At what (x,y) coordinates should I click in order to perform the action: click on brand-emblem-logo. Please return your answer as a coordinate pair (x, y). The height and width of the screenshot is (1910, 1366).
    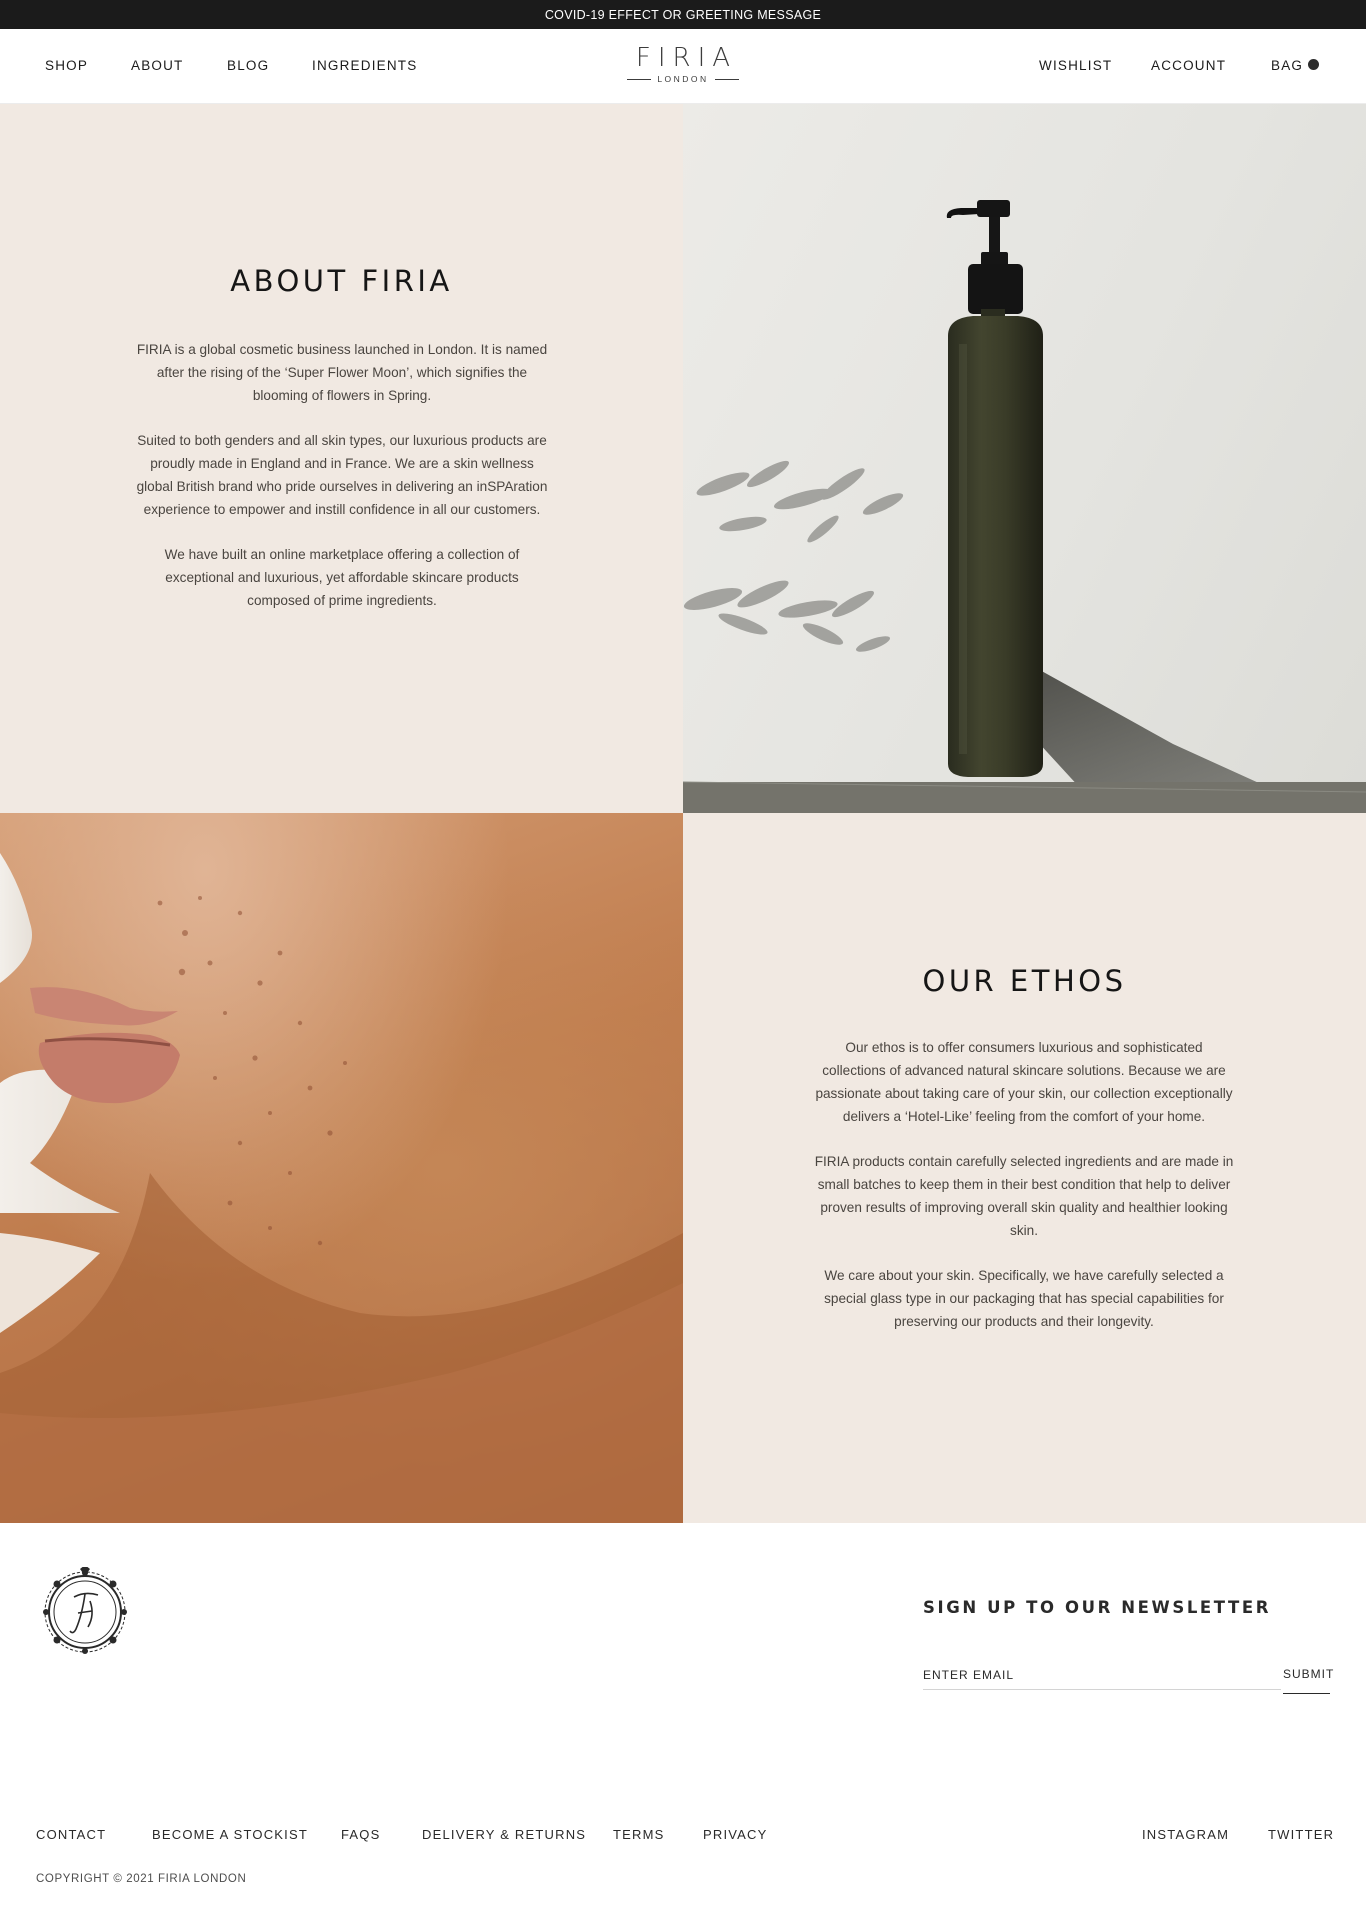
    Looking at the image, I should click on (85, 1611).